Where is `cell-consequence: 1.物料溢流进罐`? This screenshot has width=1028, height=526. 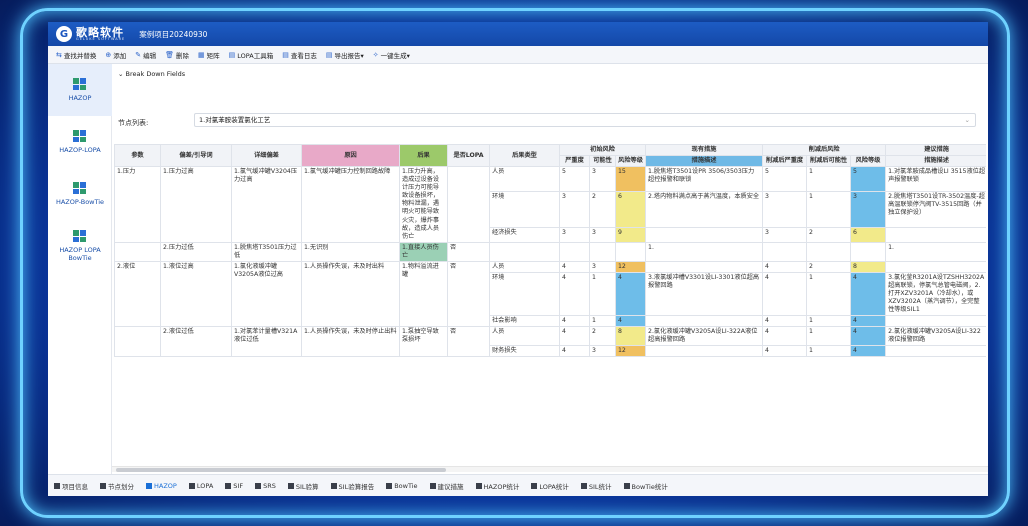
cell-consequence: 1.物料溢流进罐 is located at coordinates (423, 294).